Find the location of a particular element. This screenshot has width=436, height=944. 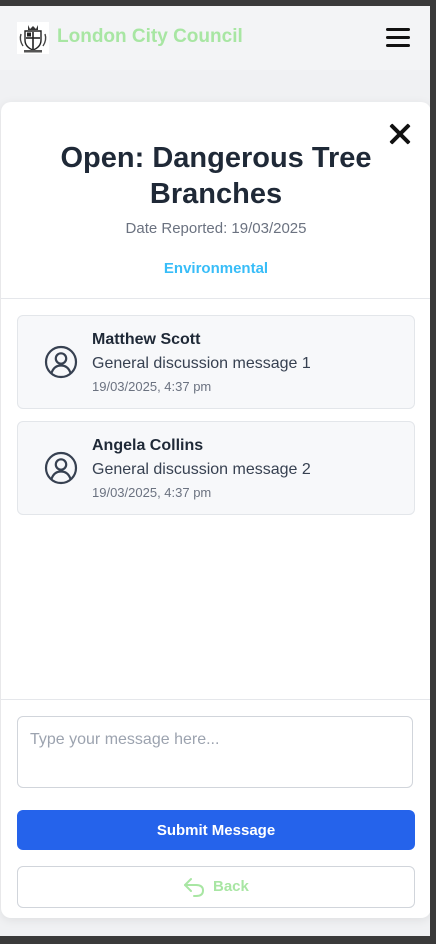

crest-icon is located at coordinates (33, 38).